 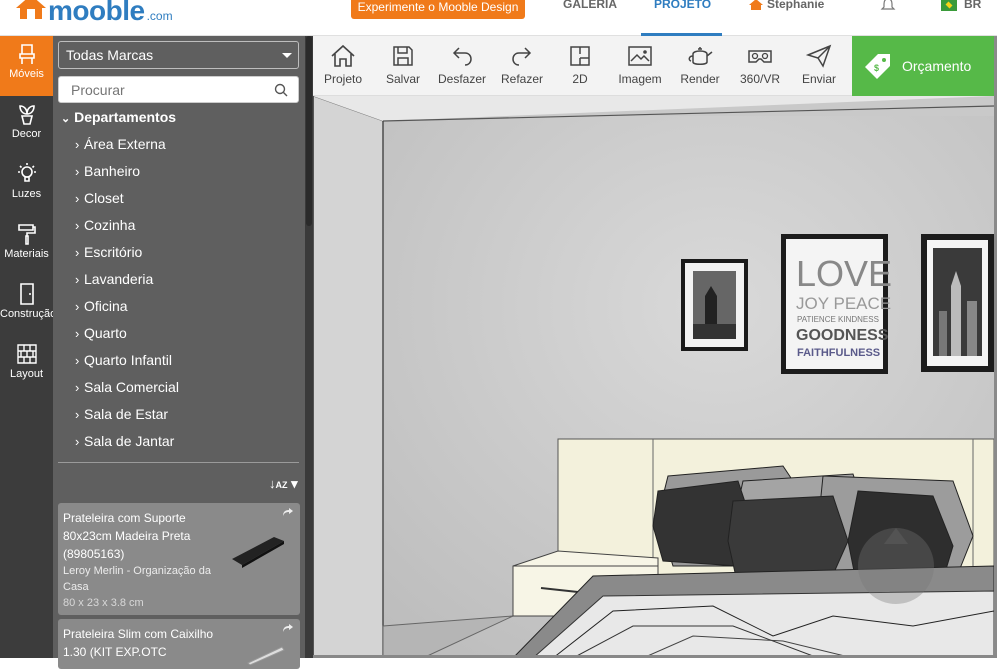 I want to click on tool-label: 2D, so click(x=580, y=79).